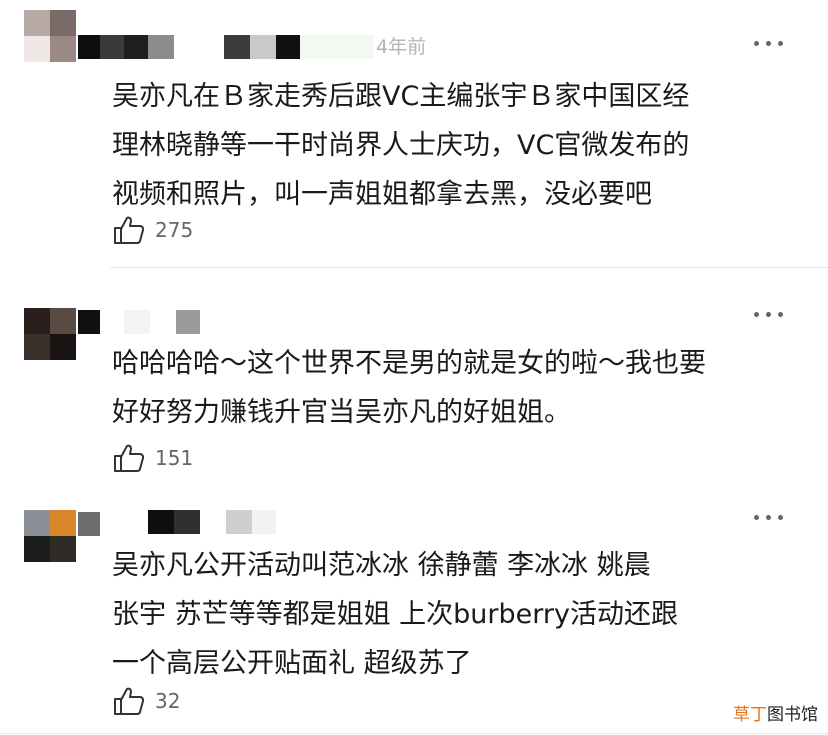  Describe the element at coordinates (381, 565) in the screenshot. I see `comment-text-line: 吴亦凡公开活动叫范冰冰 徐静蕾 李冰冰 姚晨` at that location.